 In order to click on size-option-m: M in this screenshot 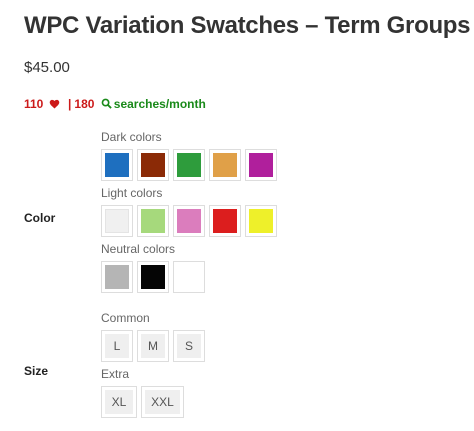, I will do `click(153, 346)`.